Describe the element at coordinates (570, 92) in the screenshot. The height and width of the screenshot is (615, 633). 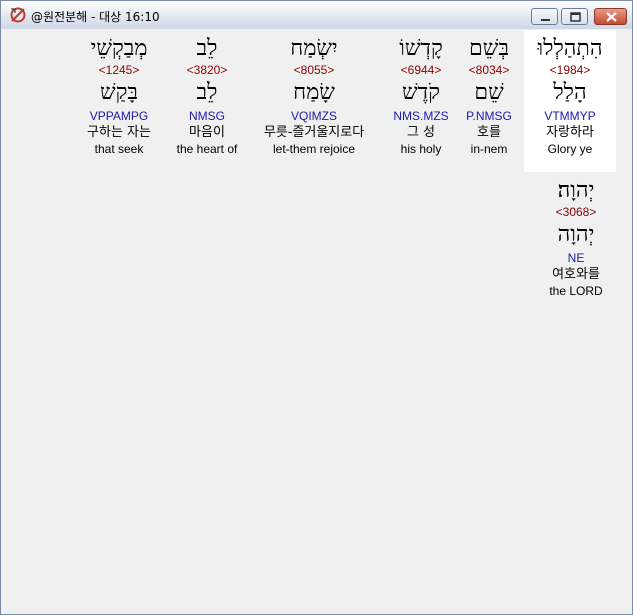
I see `hebrew-root: הָלַל` at that location.